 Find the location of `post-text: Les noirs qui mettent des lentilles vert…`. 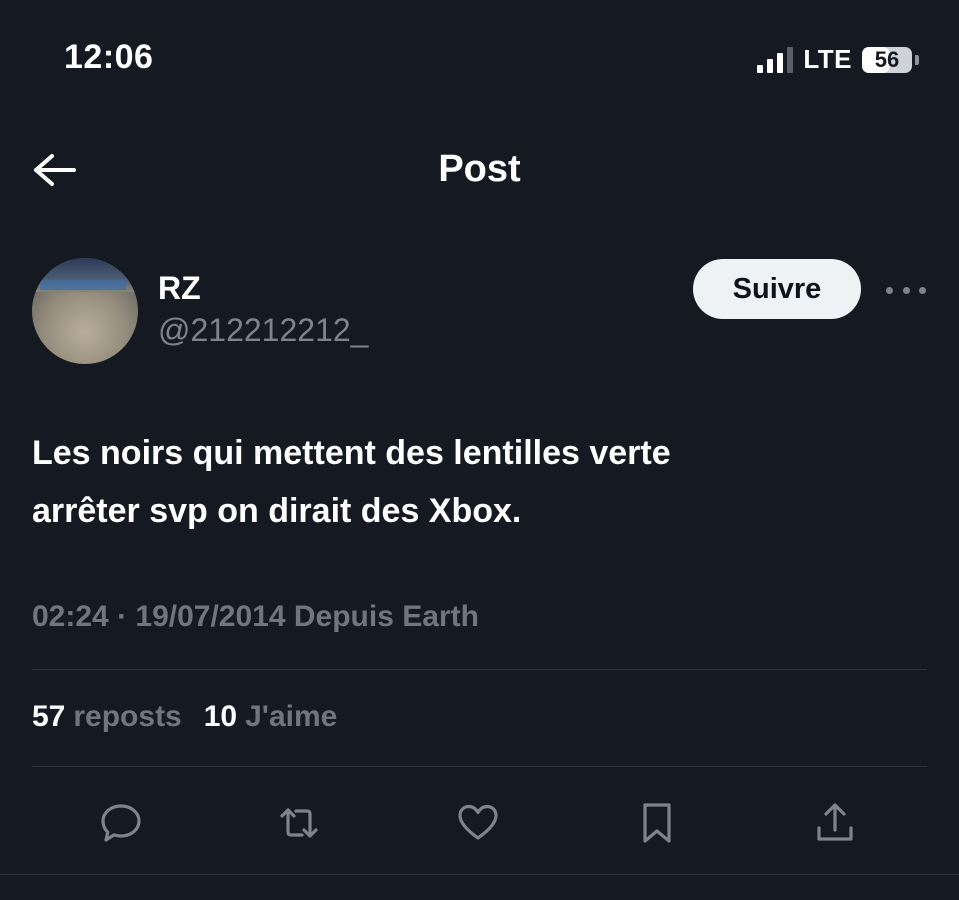

post-text: Les noirs qui mettent des lentilles vert… is located at coordinates (472, 482).